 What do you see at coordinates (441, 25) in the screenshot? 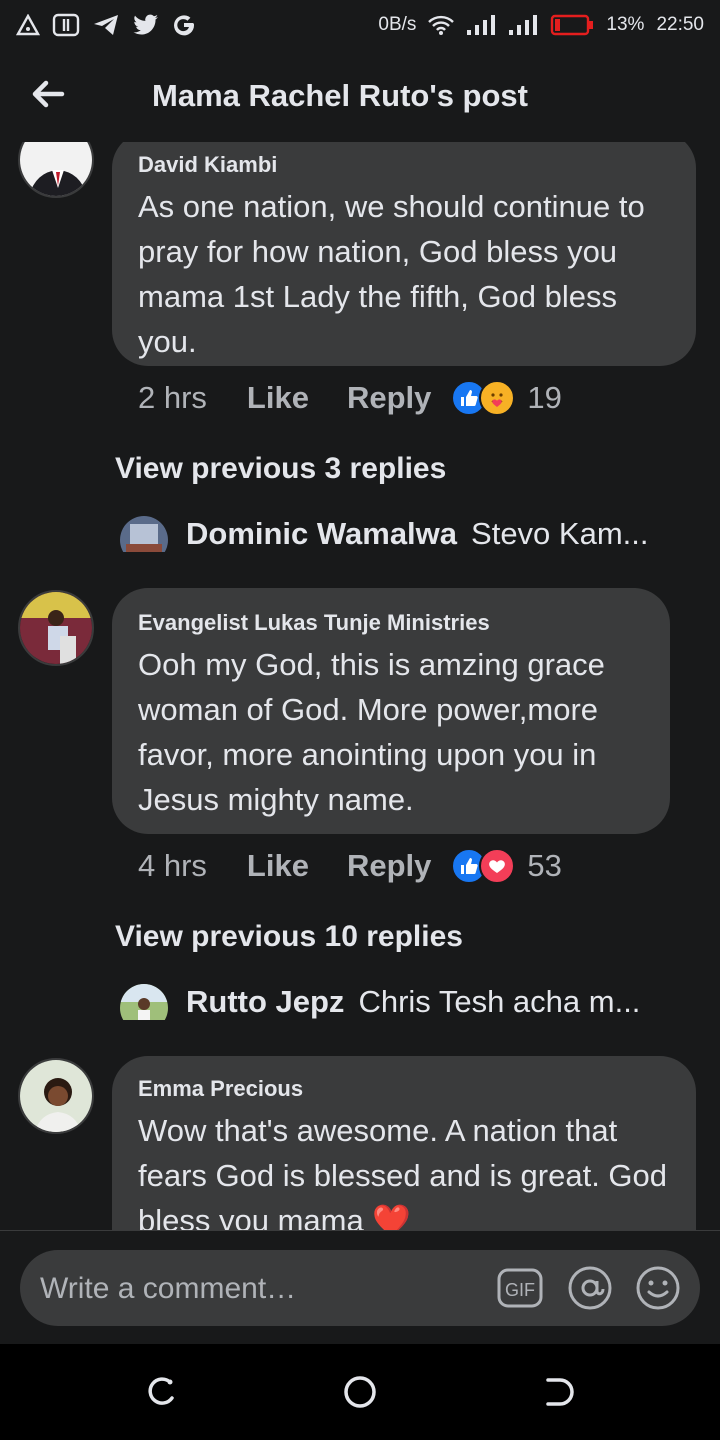
I see `wifi-icon` at bounding box center [441, 25].